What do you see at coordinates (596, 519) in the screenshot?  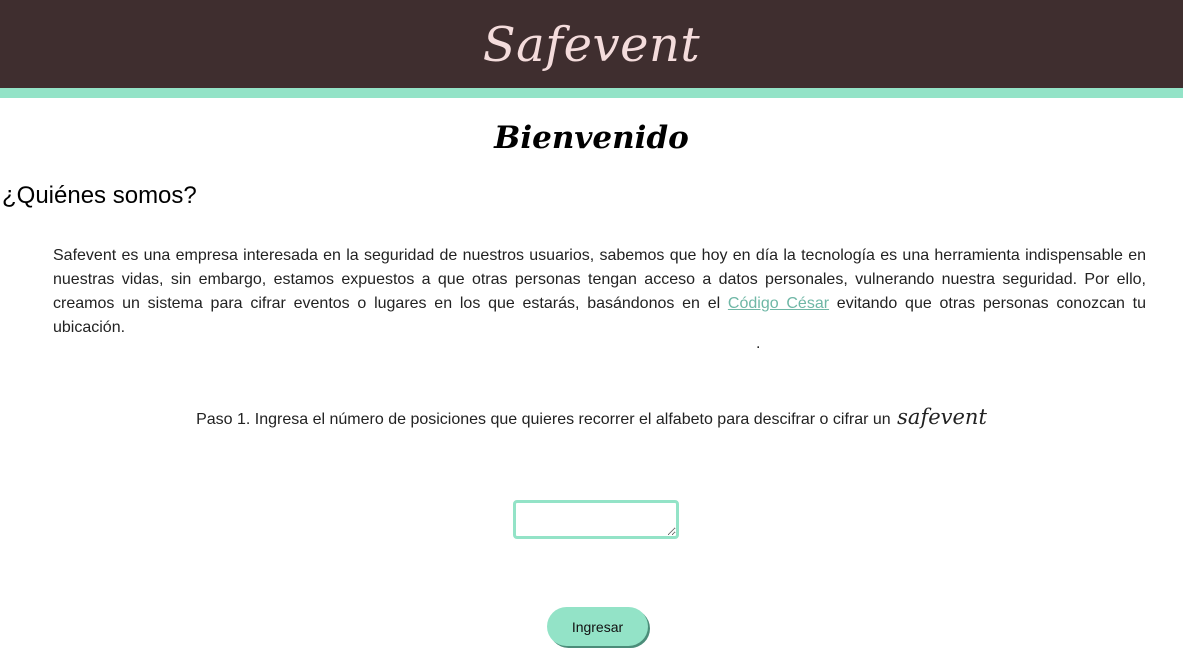 I see `shift-input` at bounding box center [596, 519].